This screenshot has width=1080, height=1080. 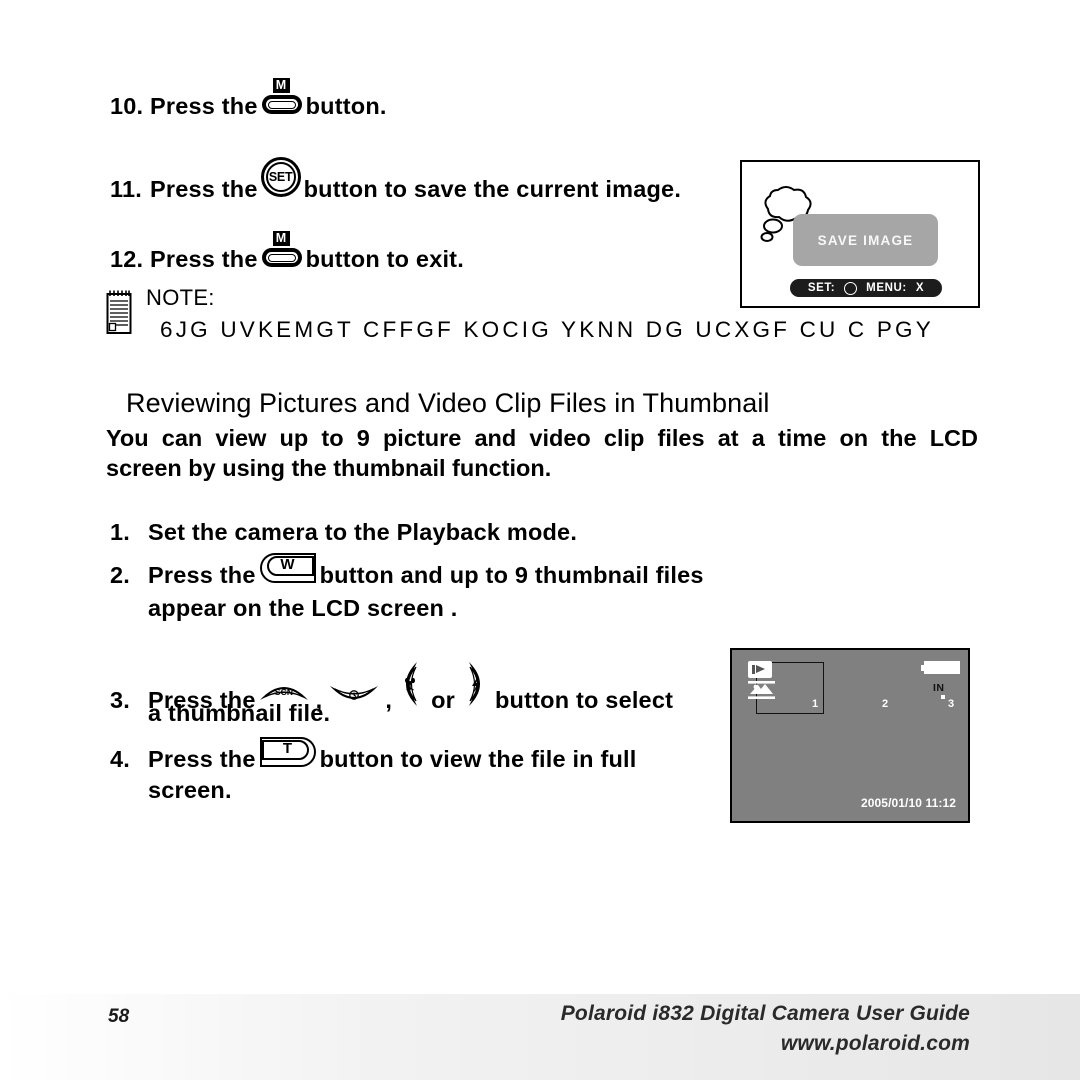 I want to click on step-4-line2: screen., so click(x=190, y=790).